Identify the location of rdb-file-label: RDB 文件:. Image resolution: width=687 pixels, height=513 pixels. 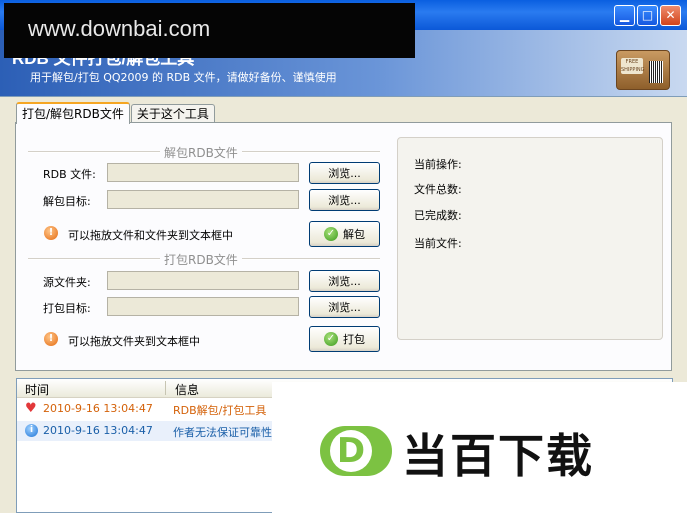
(69, 174).